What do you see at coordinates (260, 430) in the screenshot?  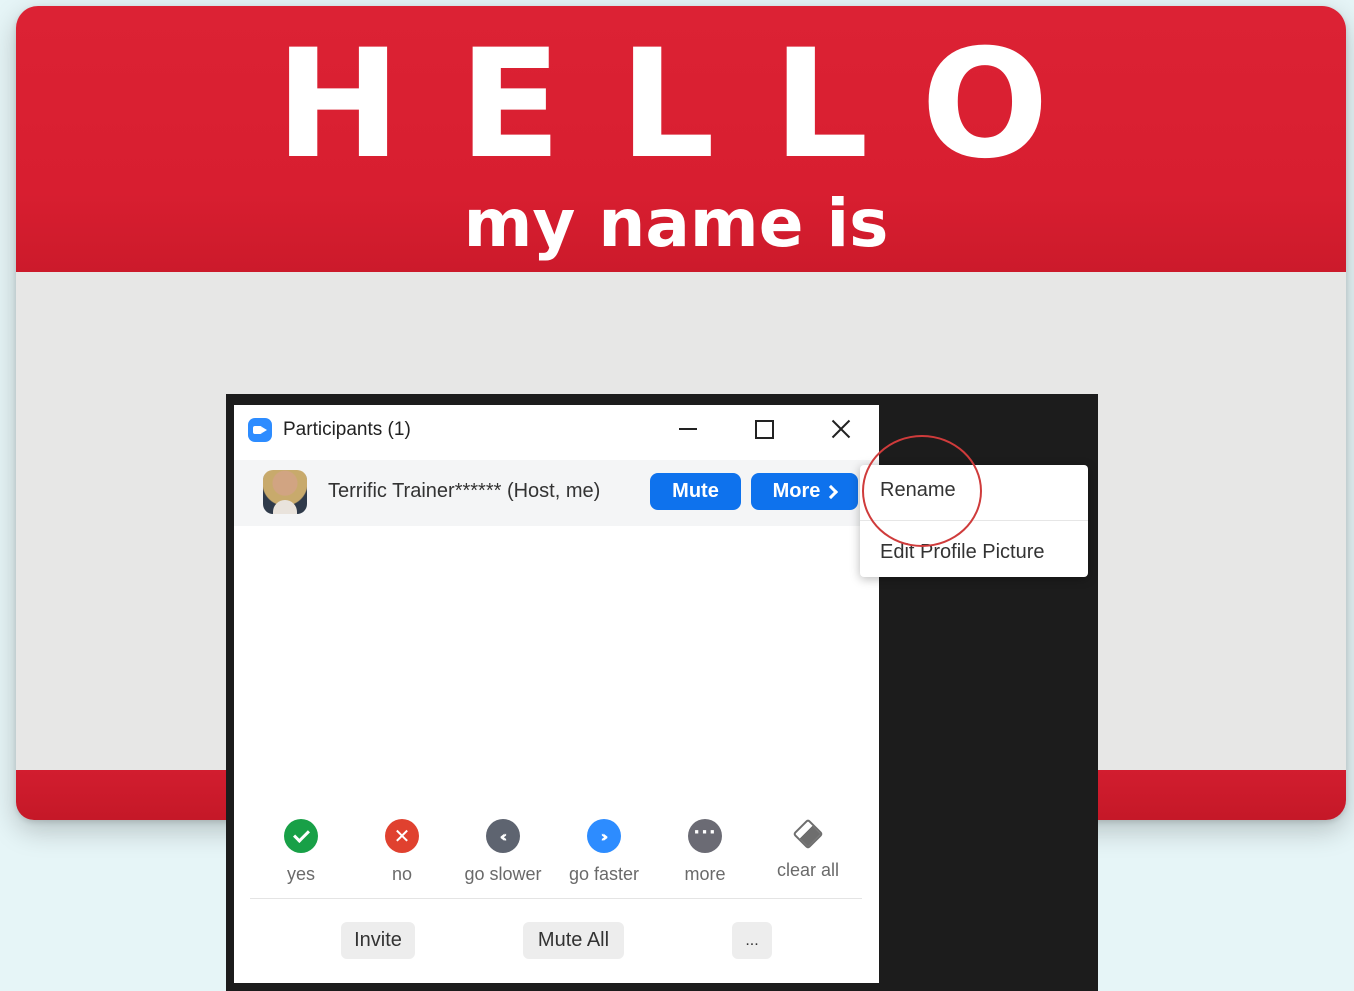 I see `zoom-app-icon` at bounding box center [260, 430].